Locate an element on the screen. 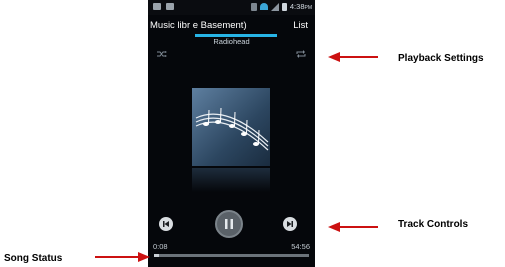 This screenshot has height=267, width=505. clock-time: 4:38 is located at coordinates (297, 6).